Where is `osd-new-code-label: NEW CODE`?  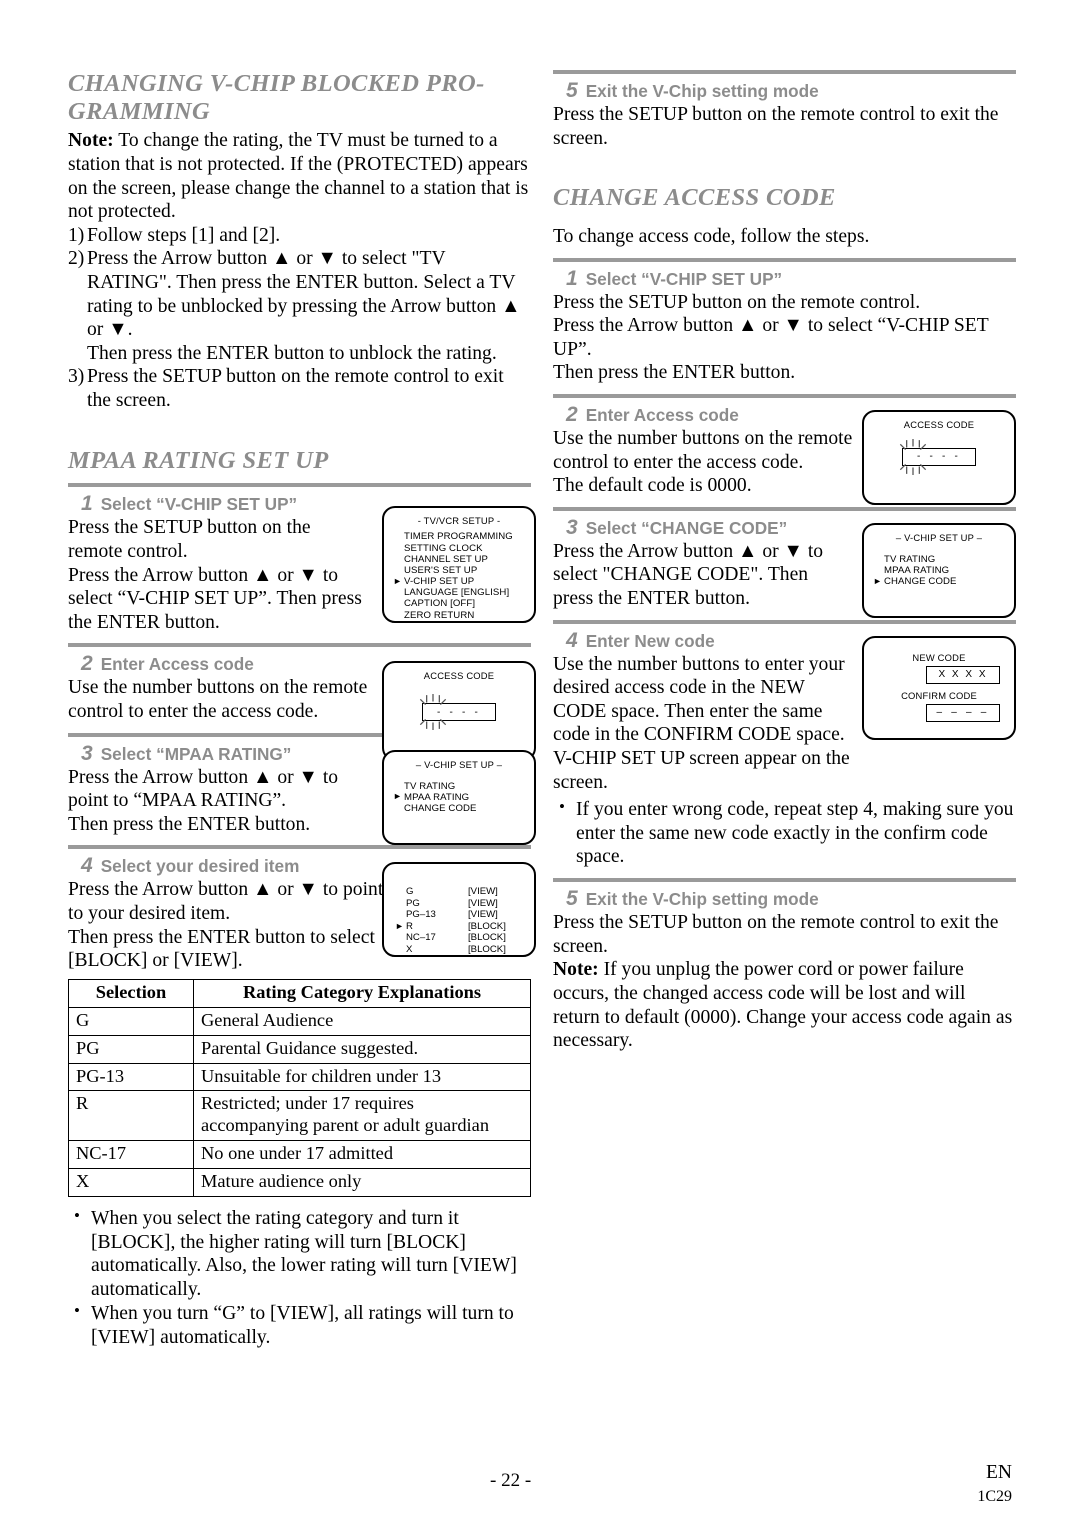
osd-new-code-label: NEW CODE is located at coordinates (939, 657).